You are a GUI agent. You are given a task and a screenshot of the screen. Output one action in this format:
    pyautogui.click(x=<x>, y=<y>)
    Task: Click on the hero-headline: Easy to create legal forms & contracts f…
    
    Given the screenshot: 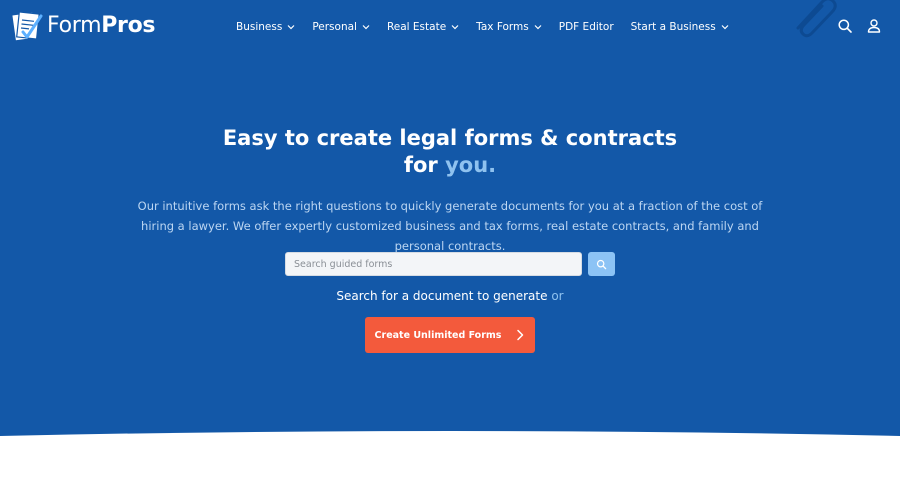 What is the action you would take?
    pyautogui.click(x=450, y=151)
    